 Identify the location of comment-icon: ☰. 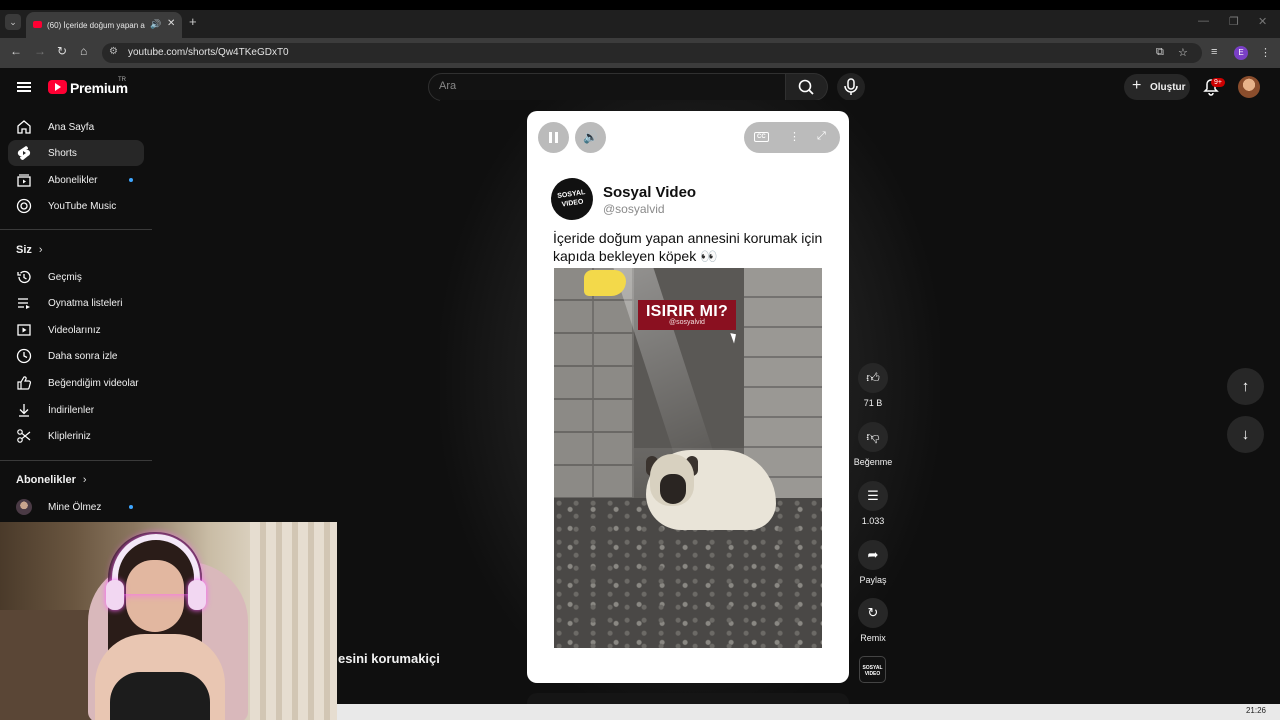
(873, 496).